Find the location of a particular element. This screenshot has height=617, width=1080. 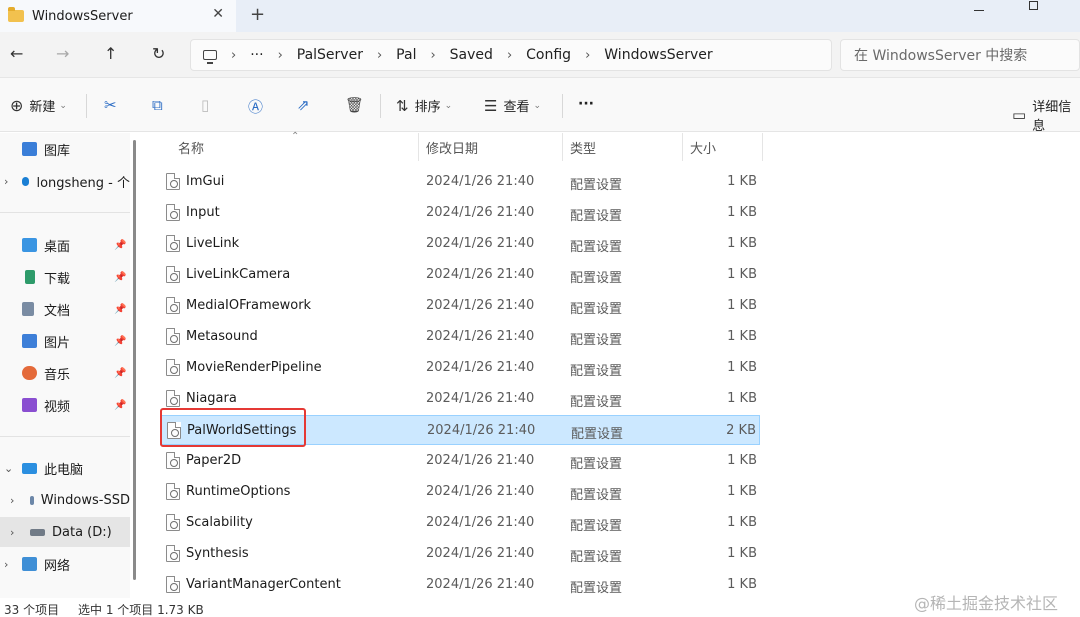

annotation-highlight is located at coordinates (233, 427).